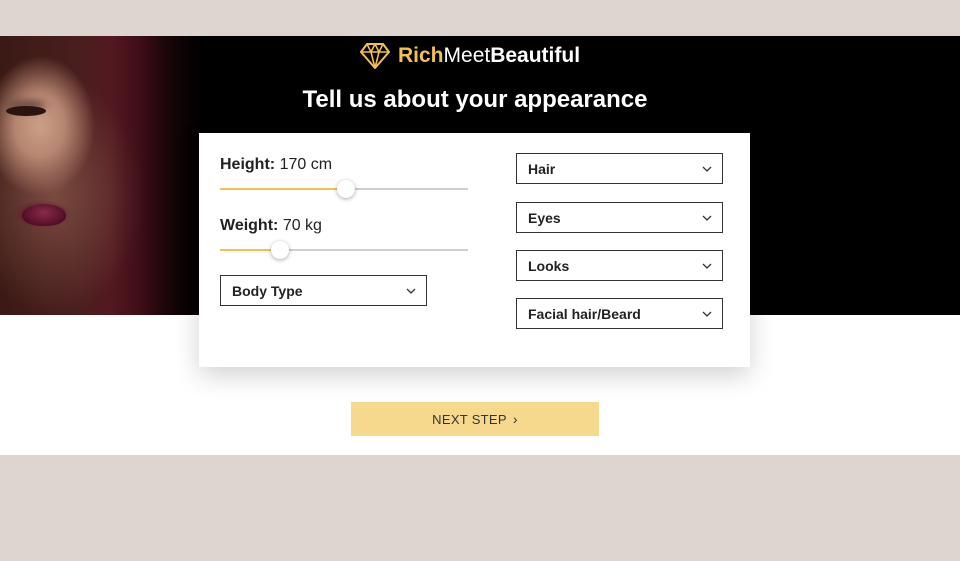 The image size is (960, 561). Describe the element at coordinates (249, 225) in the screenshot. I see `weight-label-text: Weight:` at that location.